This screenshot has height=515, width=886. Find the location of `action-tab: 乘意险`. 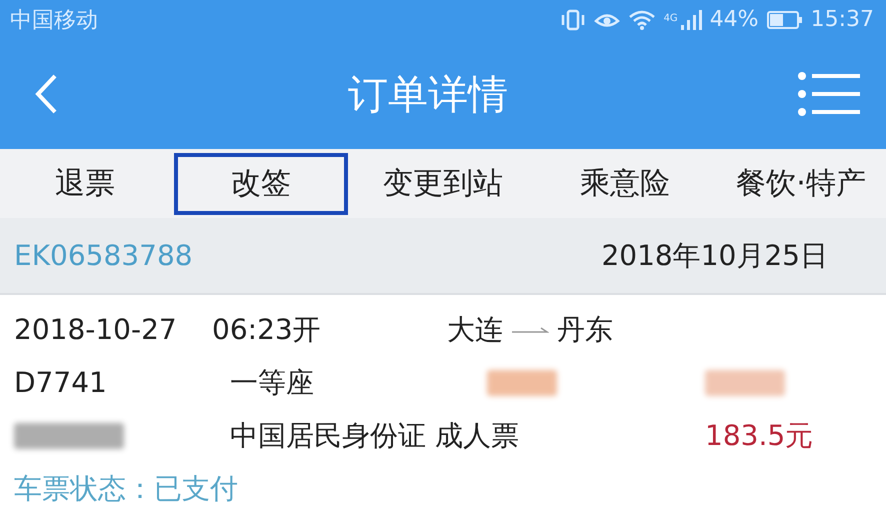

action-tab: 乘意险 is located at coordinates (625, 183).